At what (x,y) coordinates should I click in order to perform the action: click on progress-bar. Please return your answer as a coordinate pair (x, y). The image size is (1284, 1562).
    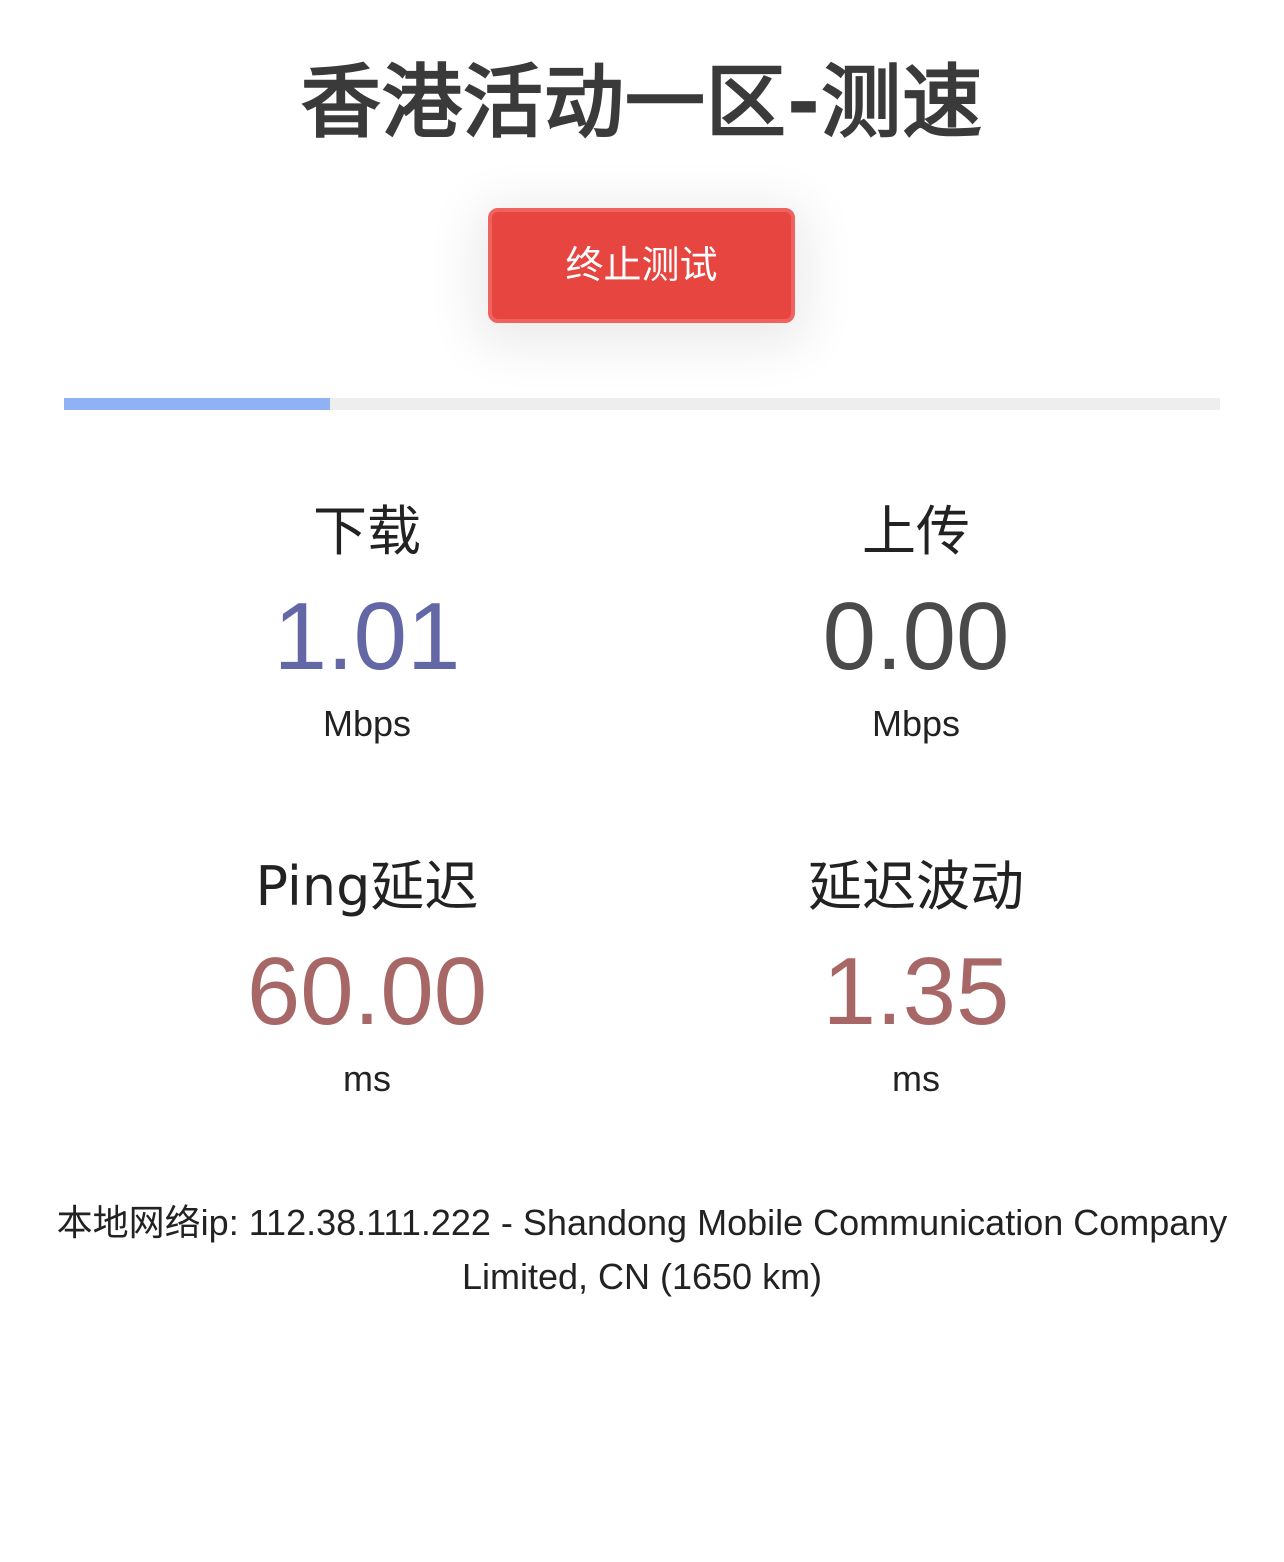
    Looking at the image, I should click on (642, 404).